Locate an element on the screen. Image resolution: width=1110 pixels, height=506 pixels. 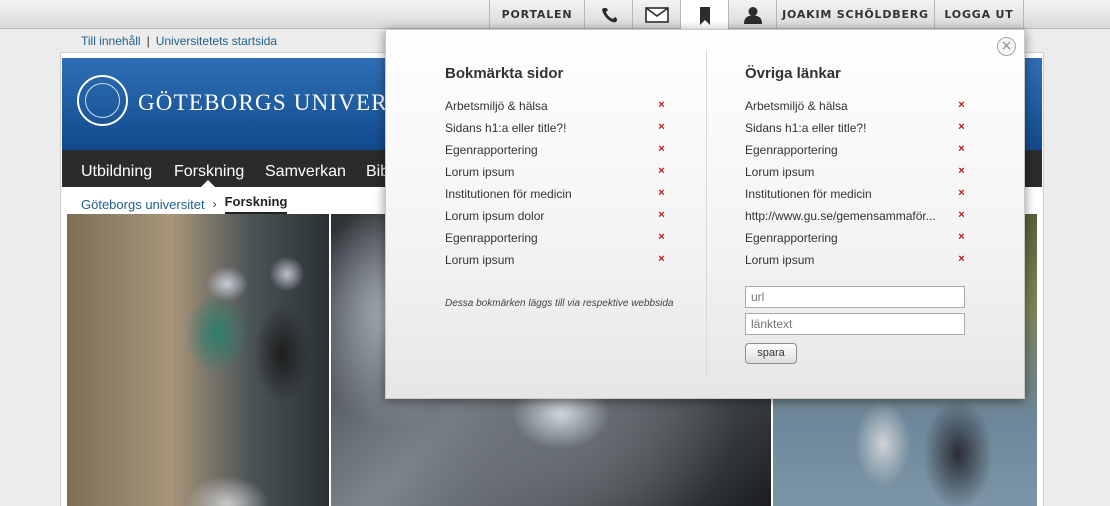
close-icon: × is located at coordinates (1006, 46).